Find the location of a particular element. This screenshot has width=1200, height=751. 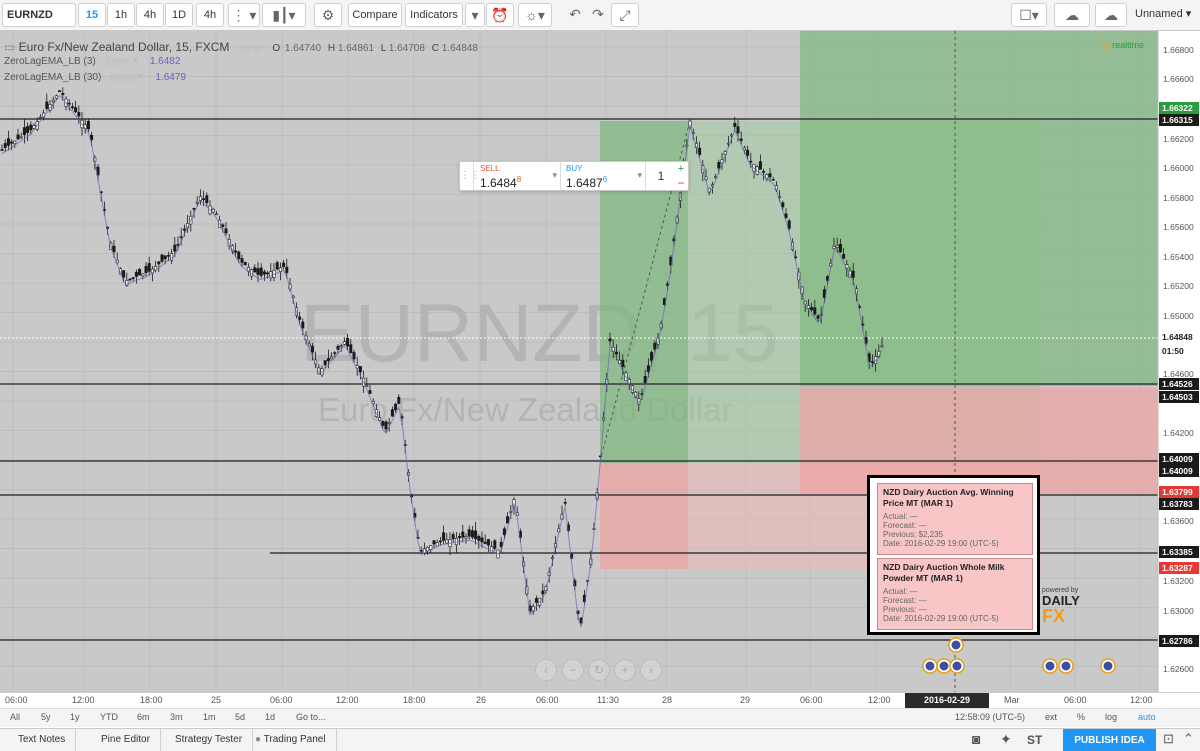

realtime-indicator: ◷ realtime is located at coordinates (1122, 44).